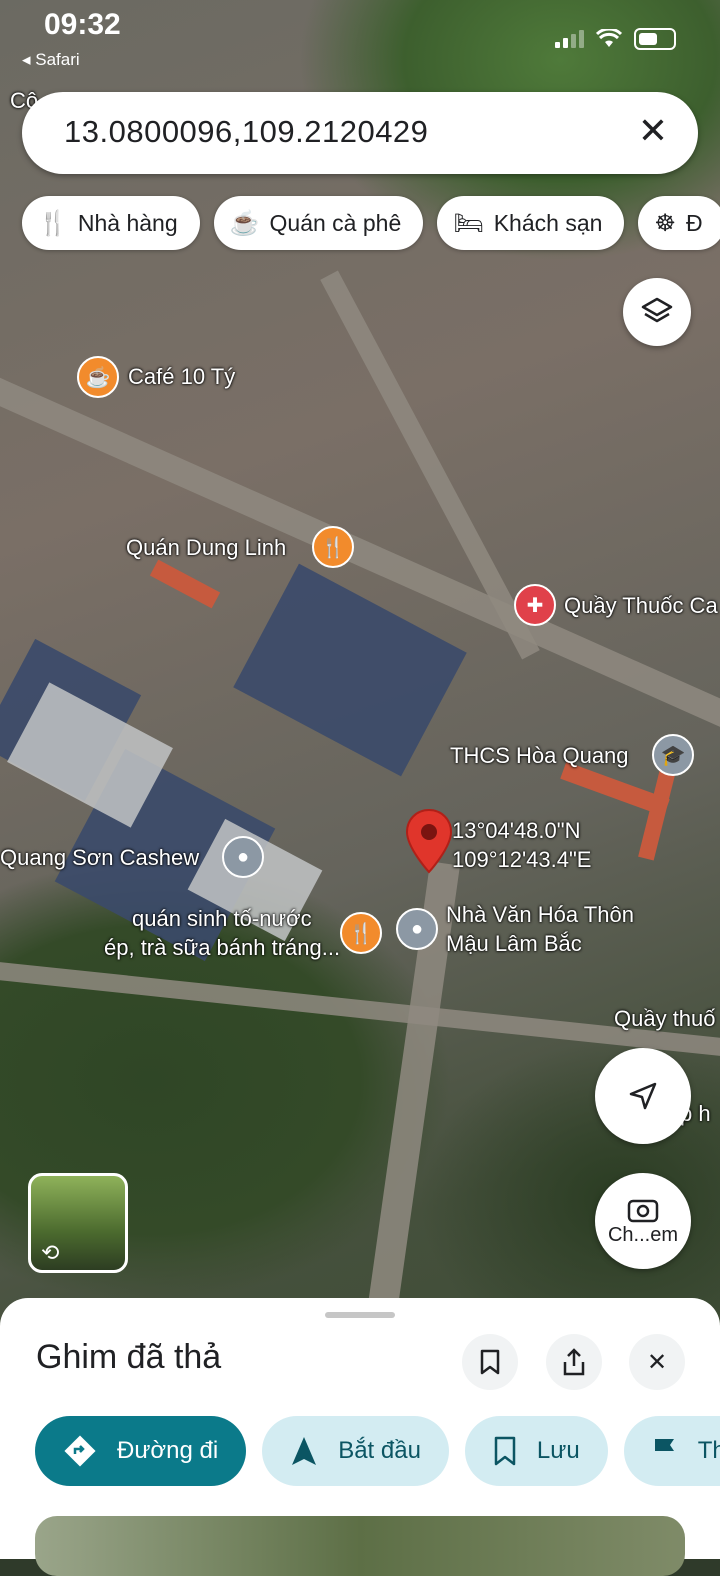 The width and height of the screenshot is (720, 1576). I want to click on chip-label: Nhà hàng, so click(127, 222).